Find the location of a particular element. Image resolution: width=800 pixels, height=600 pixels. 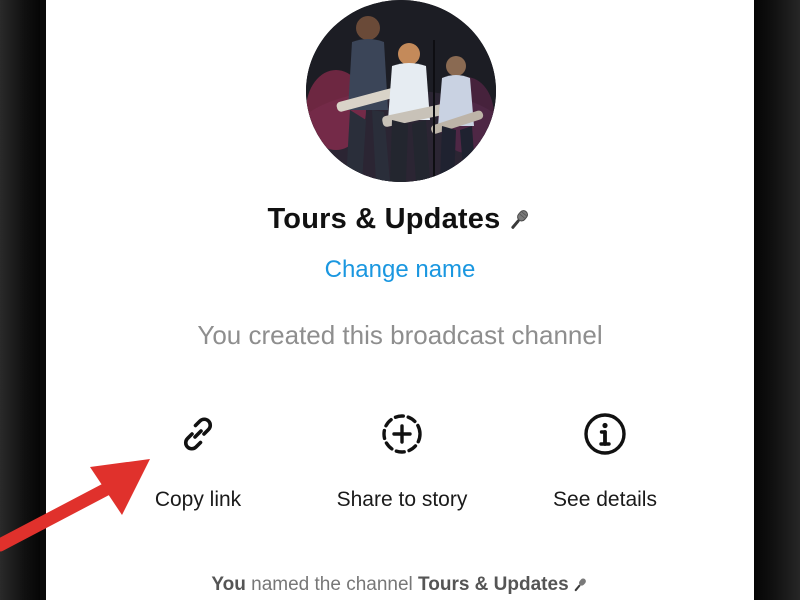

device-bezel-right is located at coordinates (777, 300).